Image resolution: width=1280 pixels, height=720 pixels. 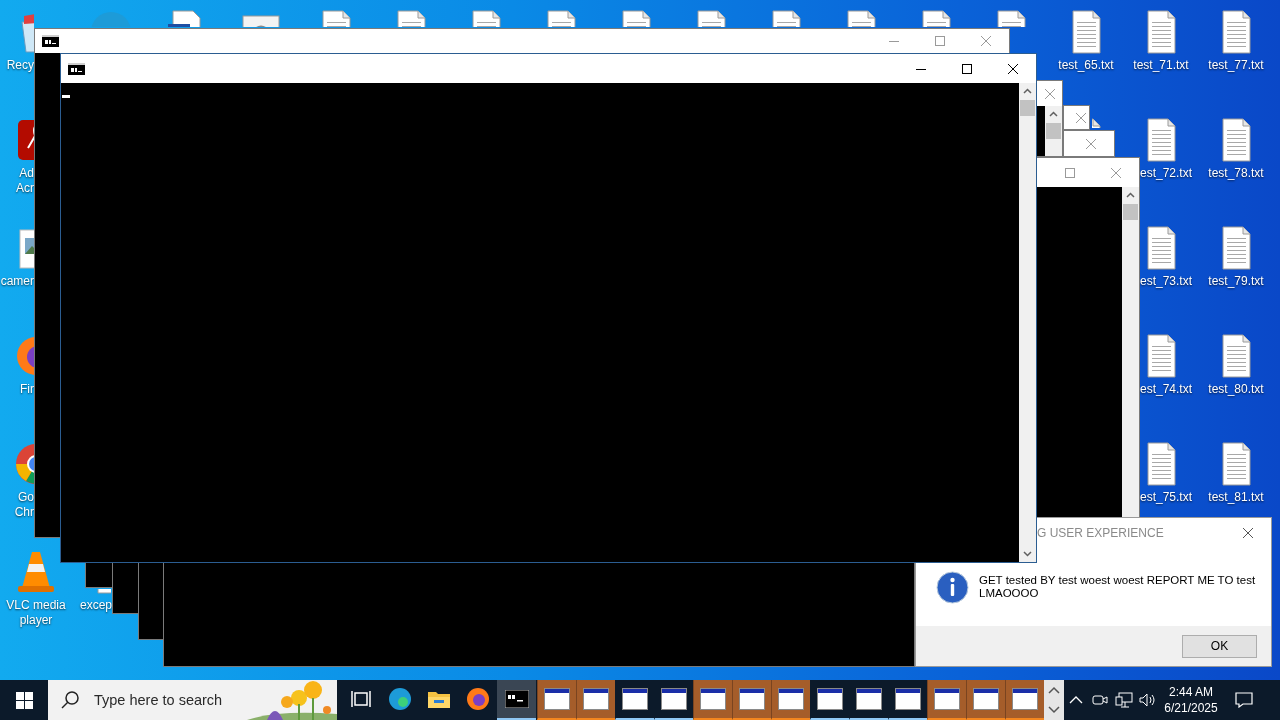 I want to click on icon-label: est_74.txt, so click(x=1166, y=389).